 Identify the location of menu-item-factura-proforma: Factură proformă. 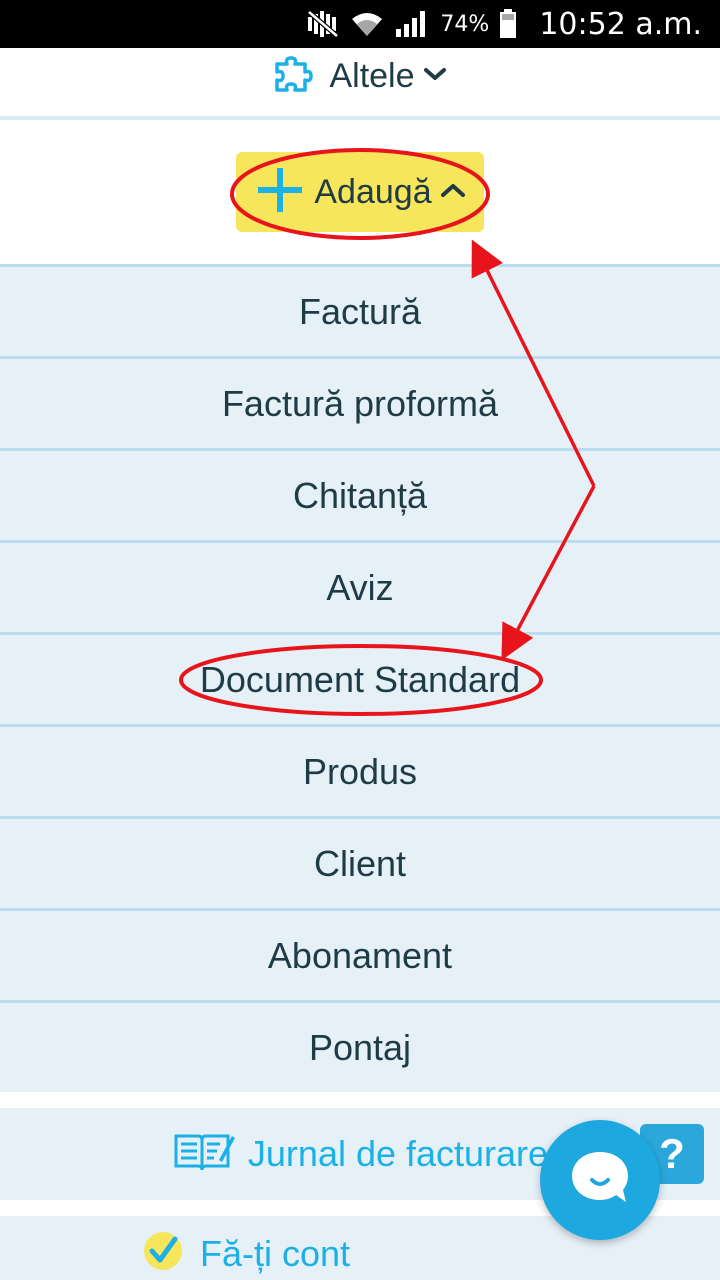
(360, 402).